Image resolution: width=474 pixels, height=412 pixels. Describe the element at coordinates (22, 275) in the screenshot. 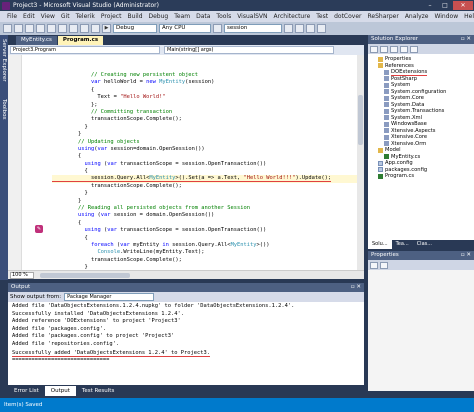

I see `zoom-level: 100 %` at that location.